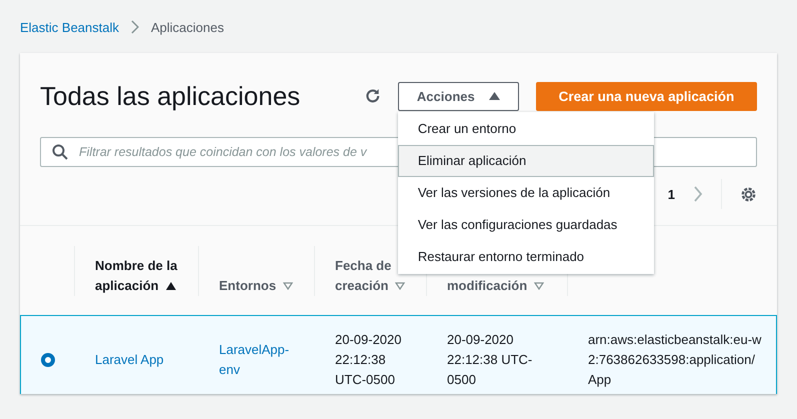 The height and width of the screenshot is (419, 797). Describe the element at coordinates (675, 360) in the screenshot. I see `table-cell-text: arn:aws:elasticbeanstalk:eu-w 2:763862633598:application/ App` at that location.